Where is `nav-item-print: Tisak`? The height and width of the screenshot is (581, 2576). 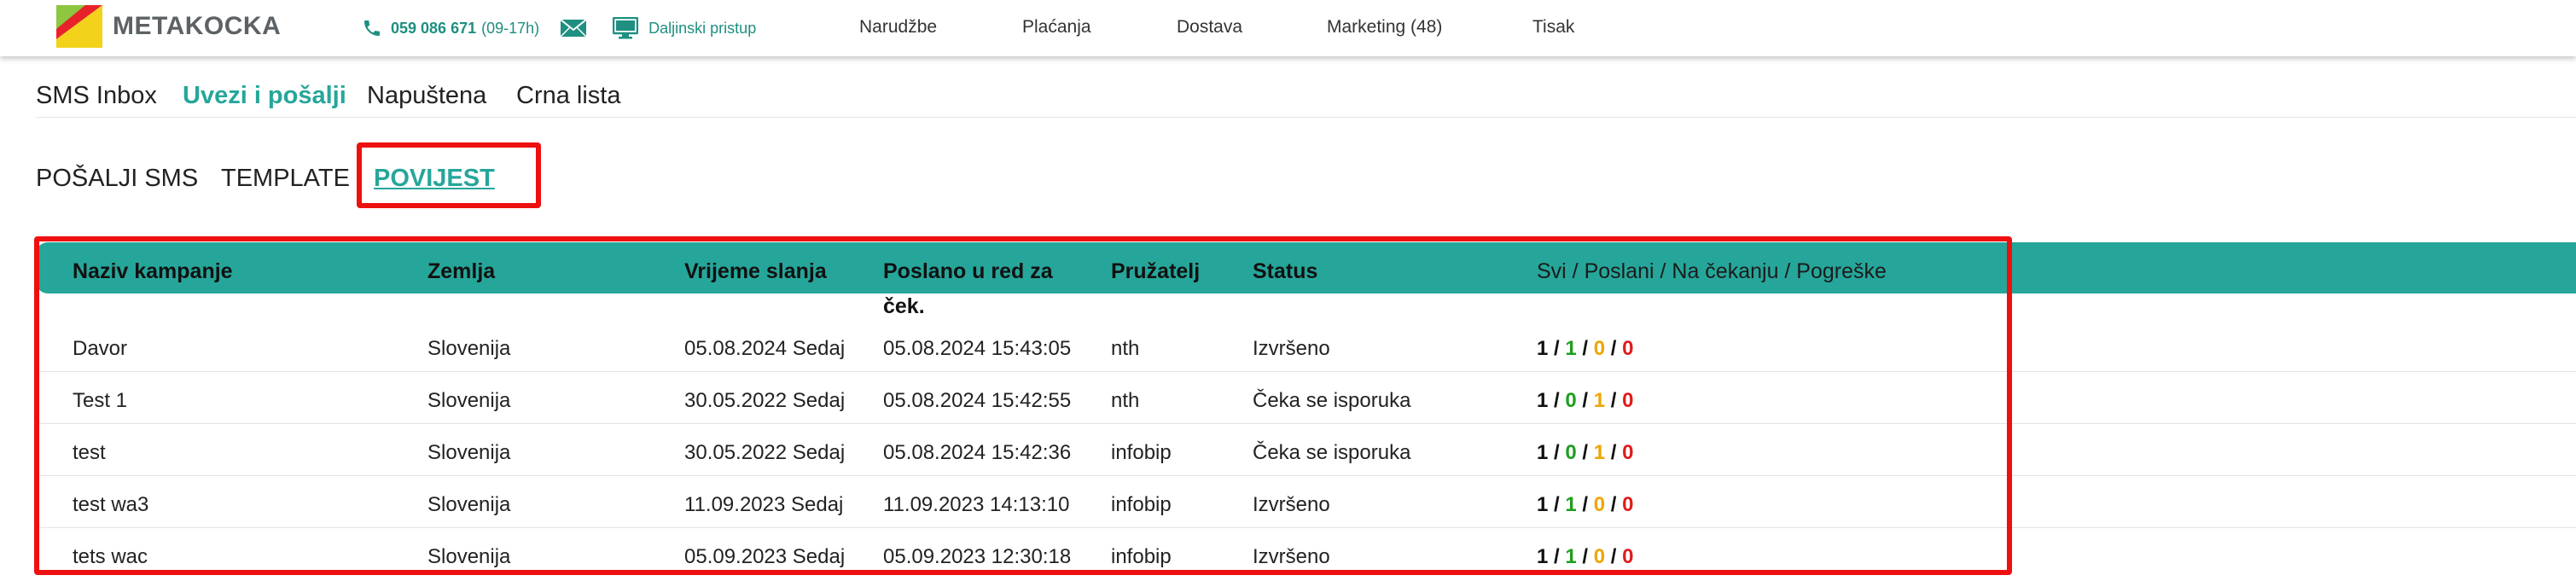 nav-item-print: Tisak is located at coordinates (1553, 27).